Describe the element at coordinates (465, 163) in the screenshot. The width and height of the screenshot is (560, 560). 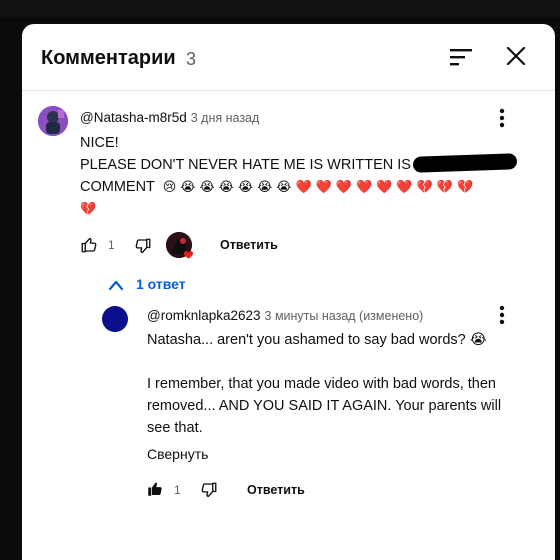
I see `redaction-mark` at that location.